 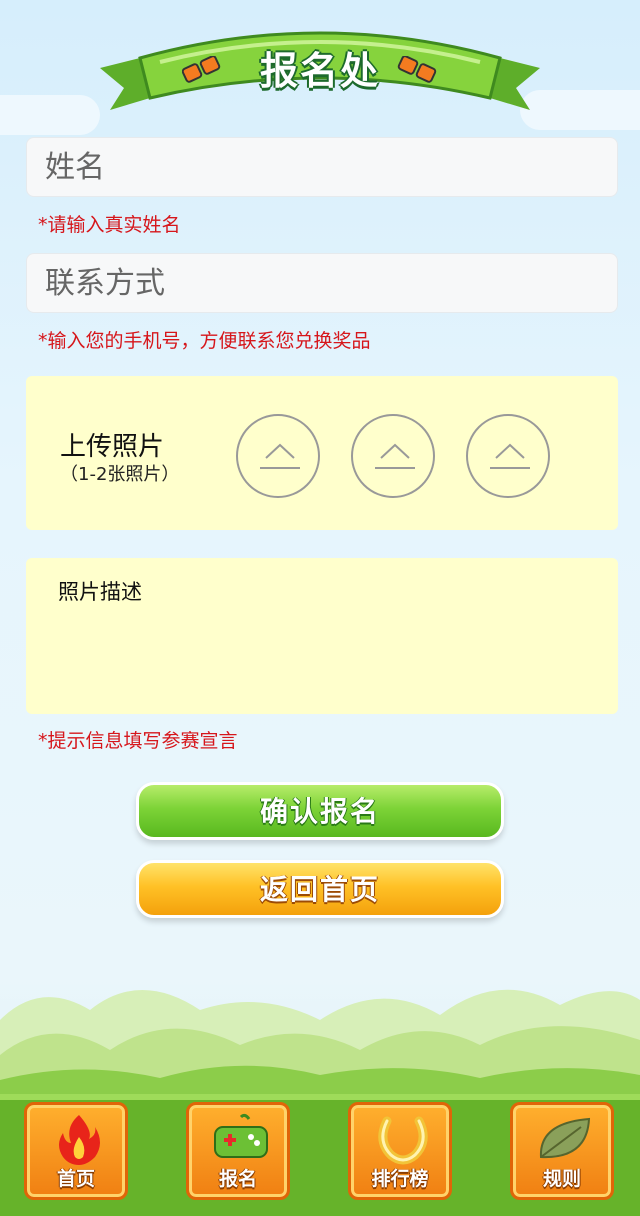 What do you see at coordinates (565, 1138) in the screenshot?
I see `leaf-icon` at bounding box center [565, 1138].